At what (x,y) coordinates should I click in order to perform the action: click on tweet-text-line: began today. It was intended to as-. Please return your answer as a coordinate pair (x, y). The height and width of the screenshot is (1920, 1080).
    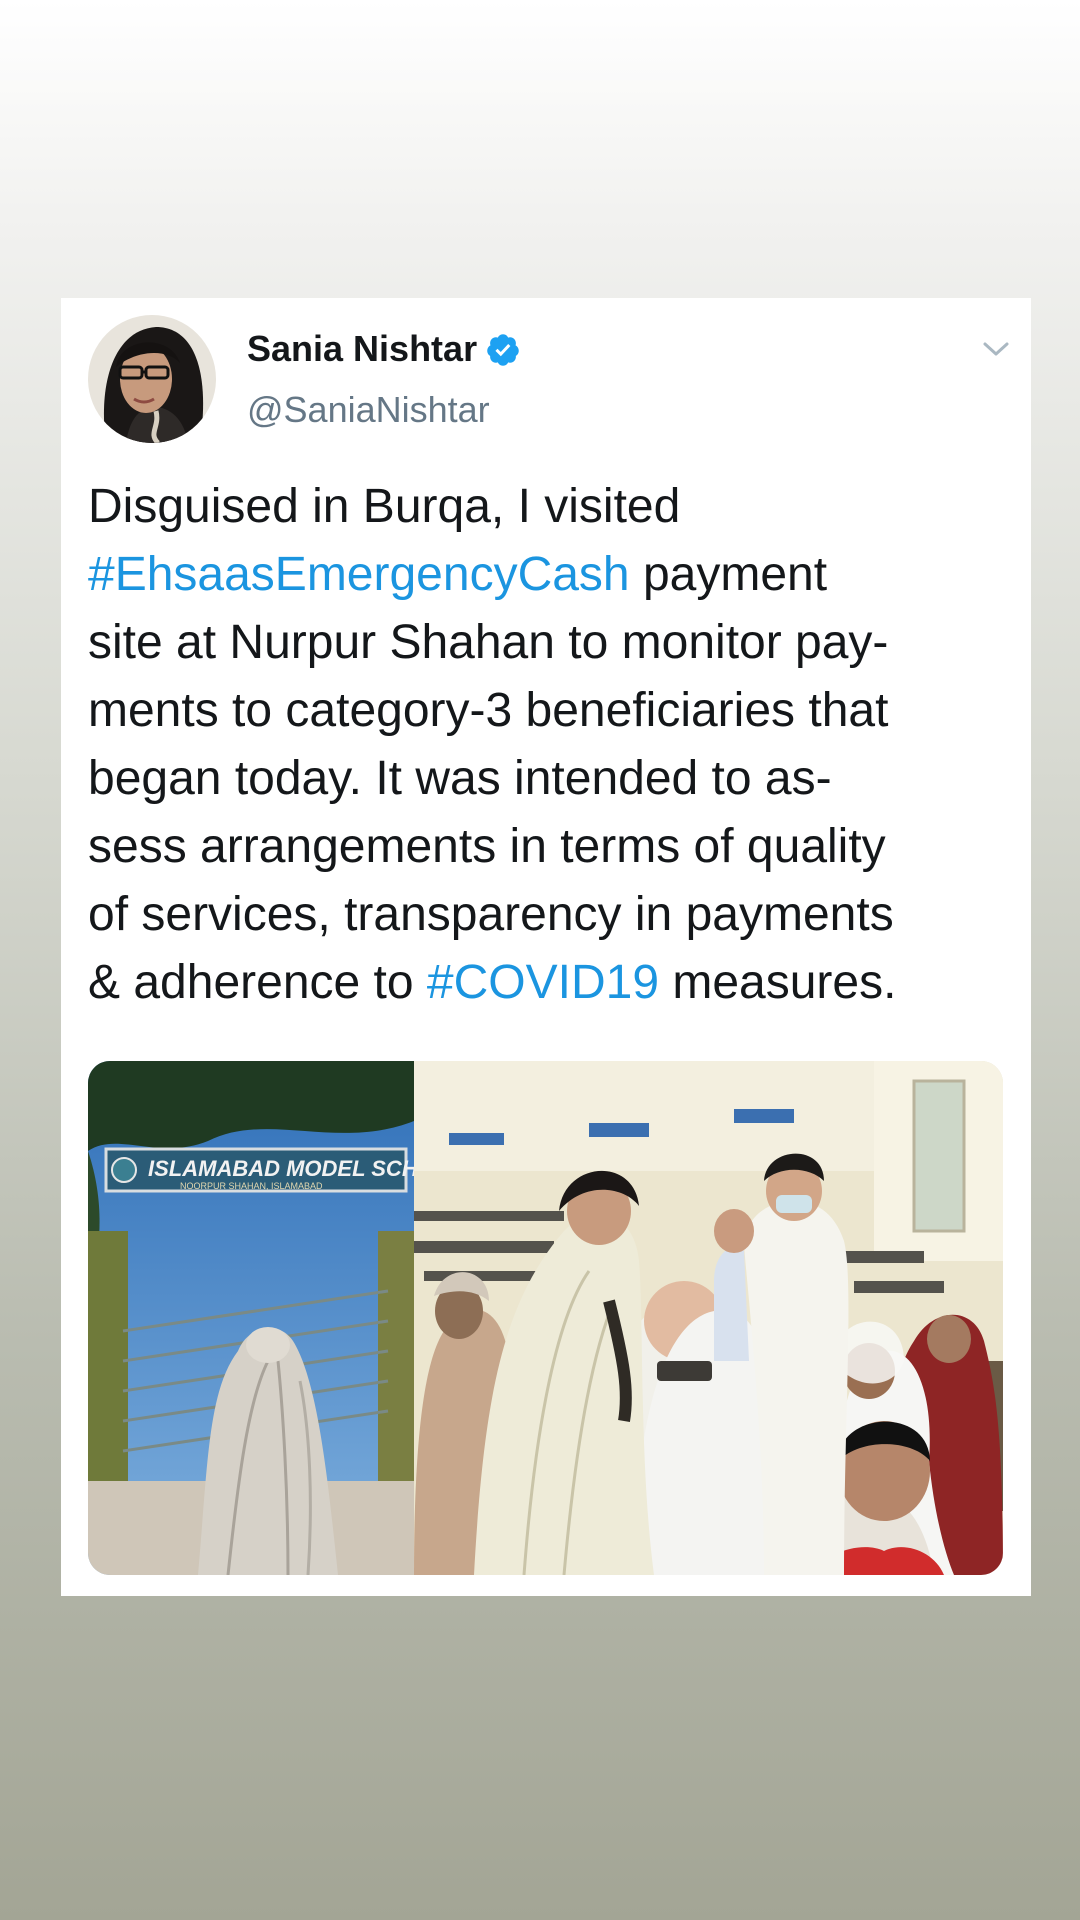
    Looking at the image, I should click on (550, 779).